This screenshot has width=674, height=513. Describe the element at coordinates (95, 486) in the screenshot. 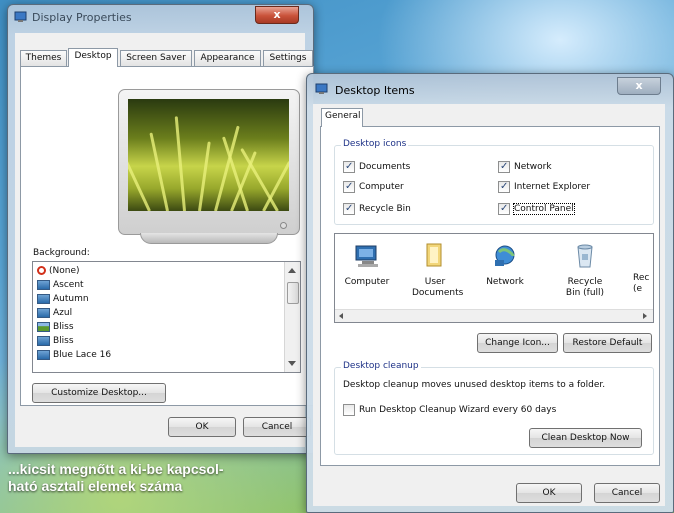

I see `caption-line: ható asztali elemek száma` at that location.